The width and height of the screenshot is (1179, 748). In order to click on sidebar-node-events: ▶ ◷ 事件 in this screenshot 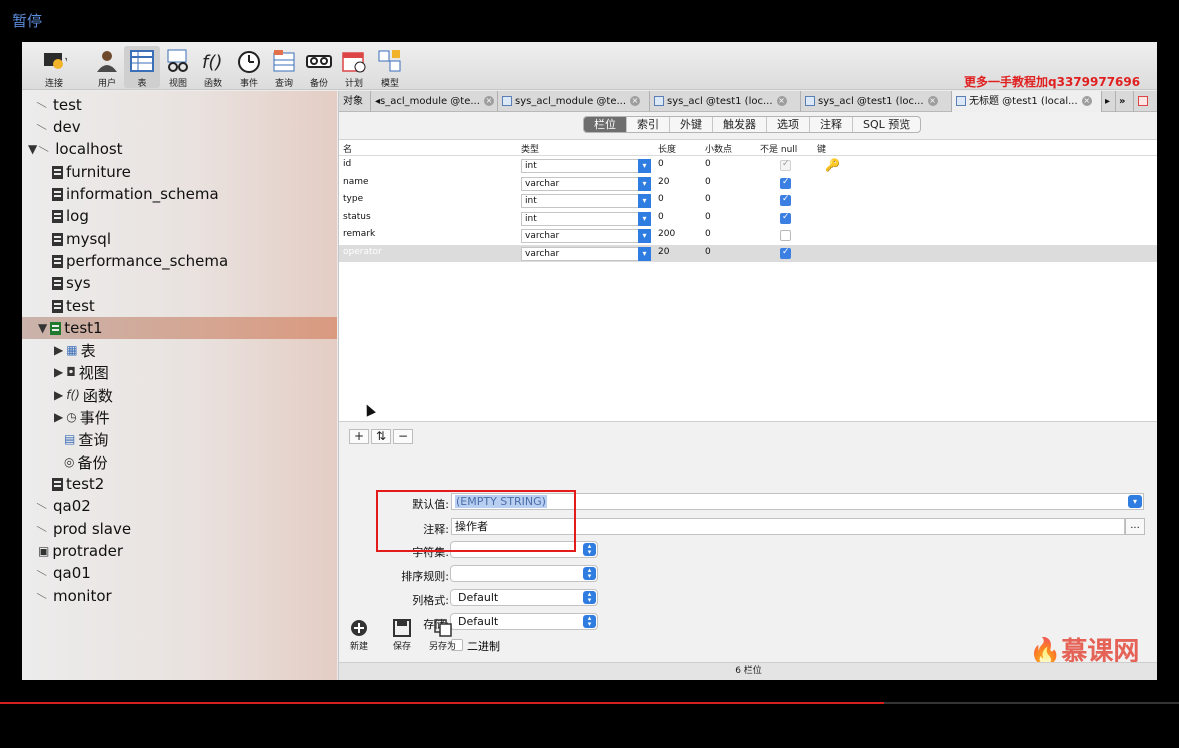, I will do `click(82, 417)`.